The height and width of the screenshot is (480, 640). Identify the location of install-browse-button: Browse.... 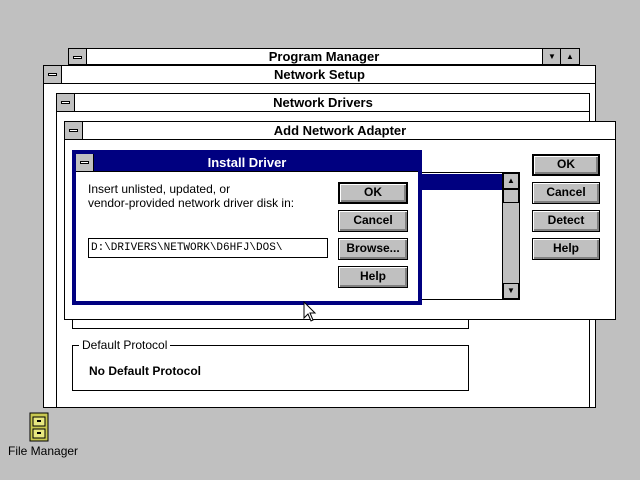
(373, 249).